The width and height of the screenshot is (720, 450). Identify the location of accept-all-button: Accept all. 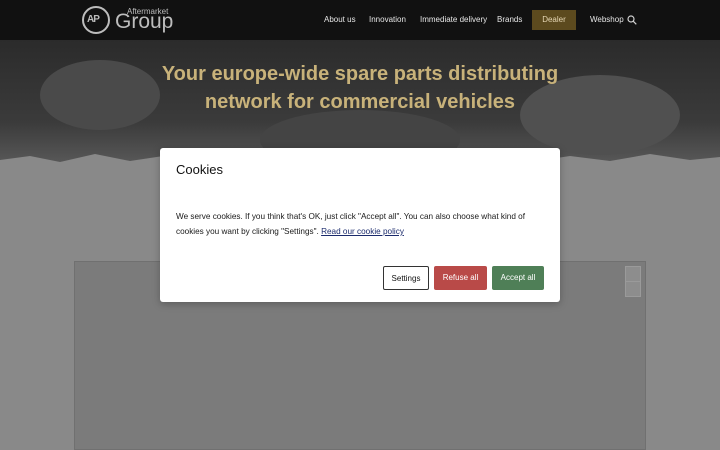
(518, 278).